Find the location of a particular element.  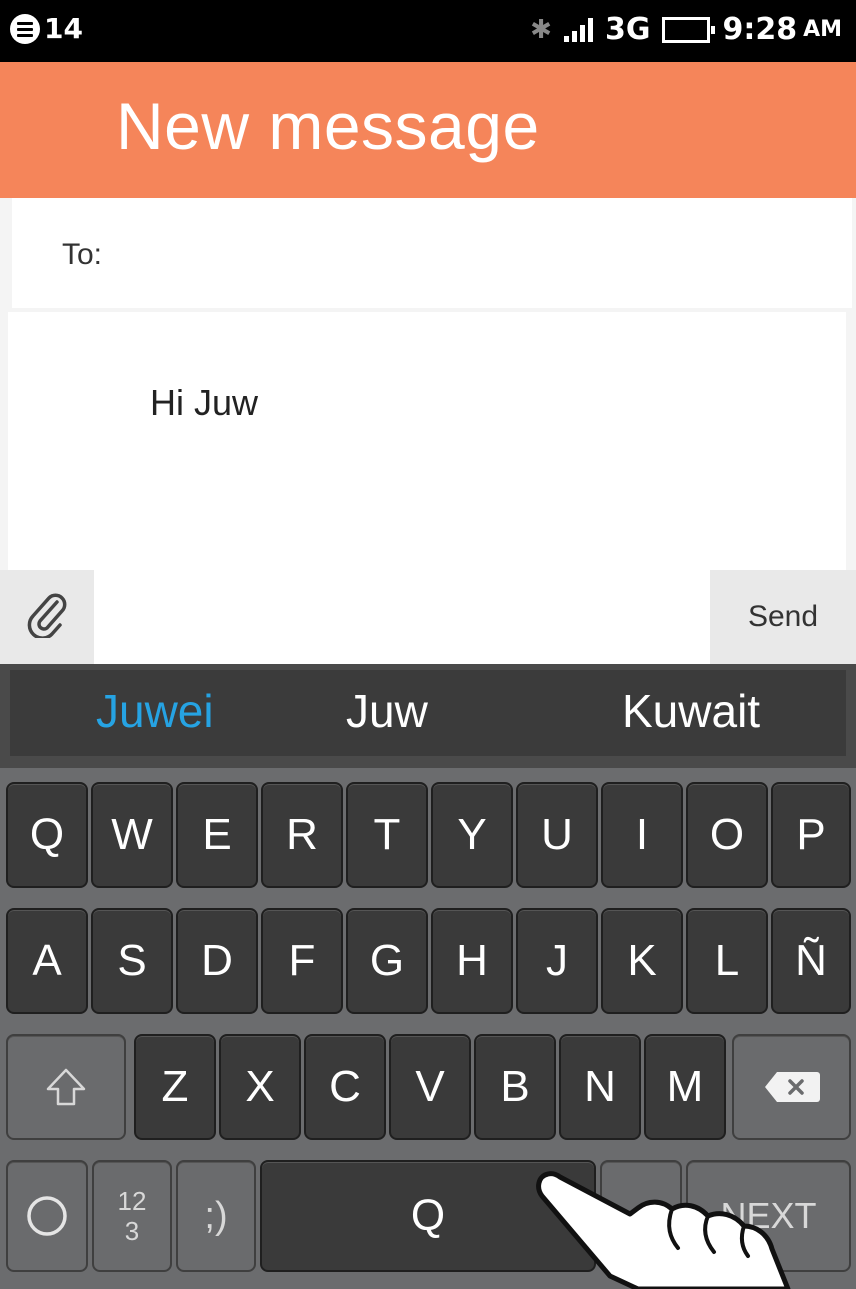

key-c: C is located at coordinates (345, 1087).